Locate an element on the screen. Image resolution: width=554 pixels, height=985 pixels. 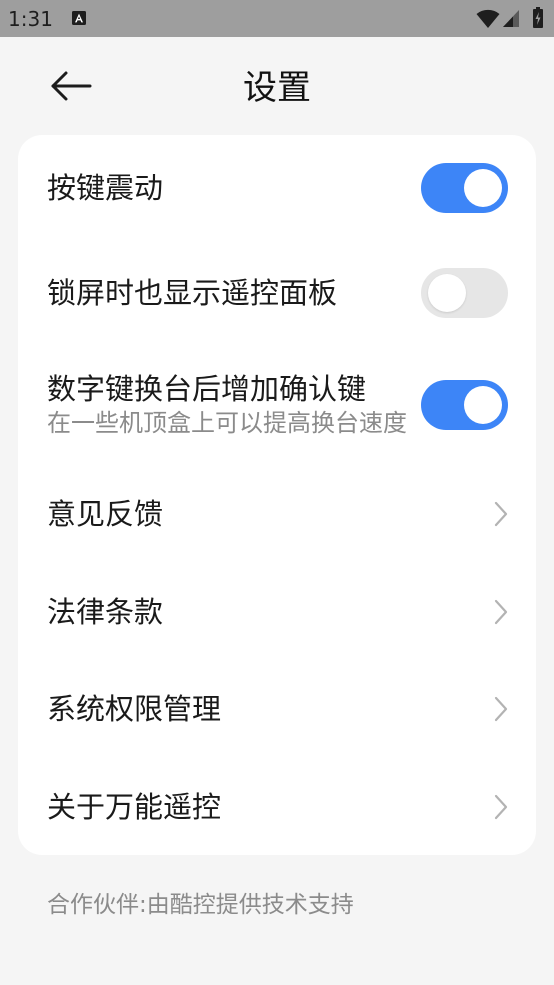
lockscreen-panel-toggle is located at coordinates (464, 292).